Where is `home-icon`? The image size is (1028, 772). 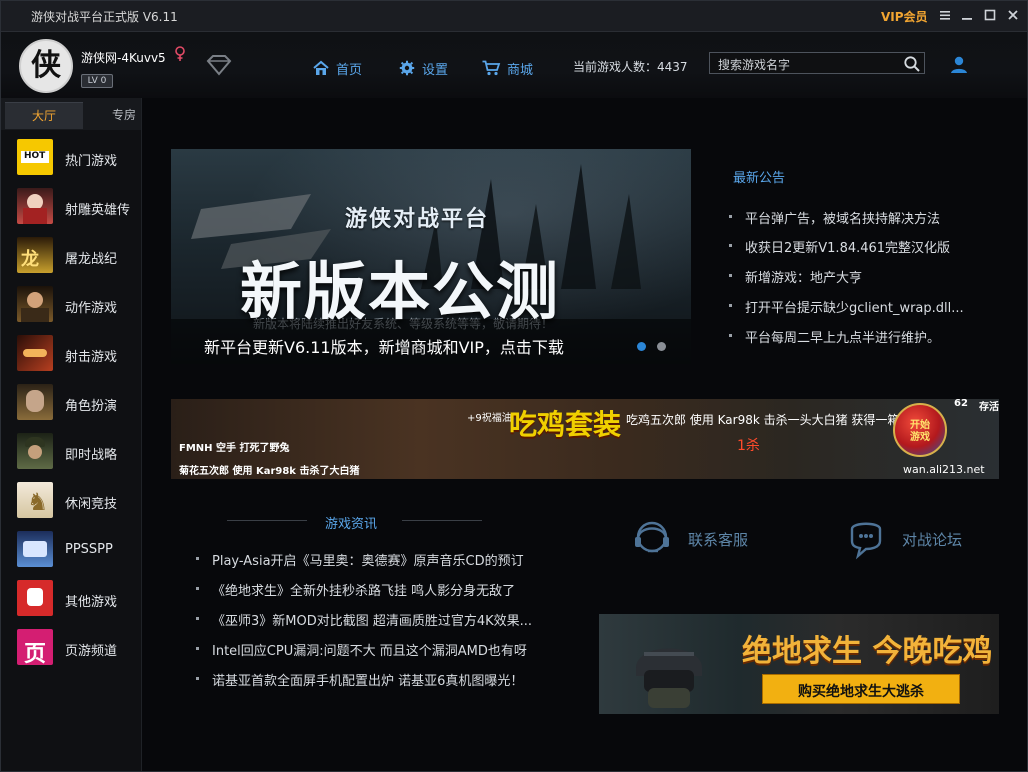 home-icon is located at coordinates (321, 67).